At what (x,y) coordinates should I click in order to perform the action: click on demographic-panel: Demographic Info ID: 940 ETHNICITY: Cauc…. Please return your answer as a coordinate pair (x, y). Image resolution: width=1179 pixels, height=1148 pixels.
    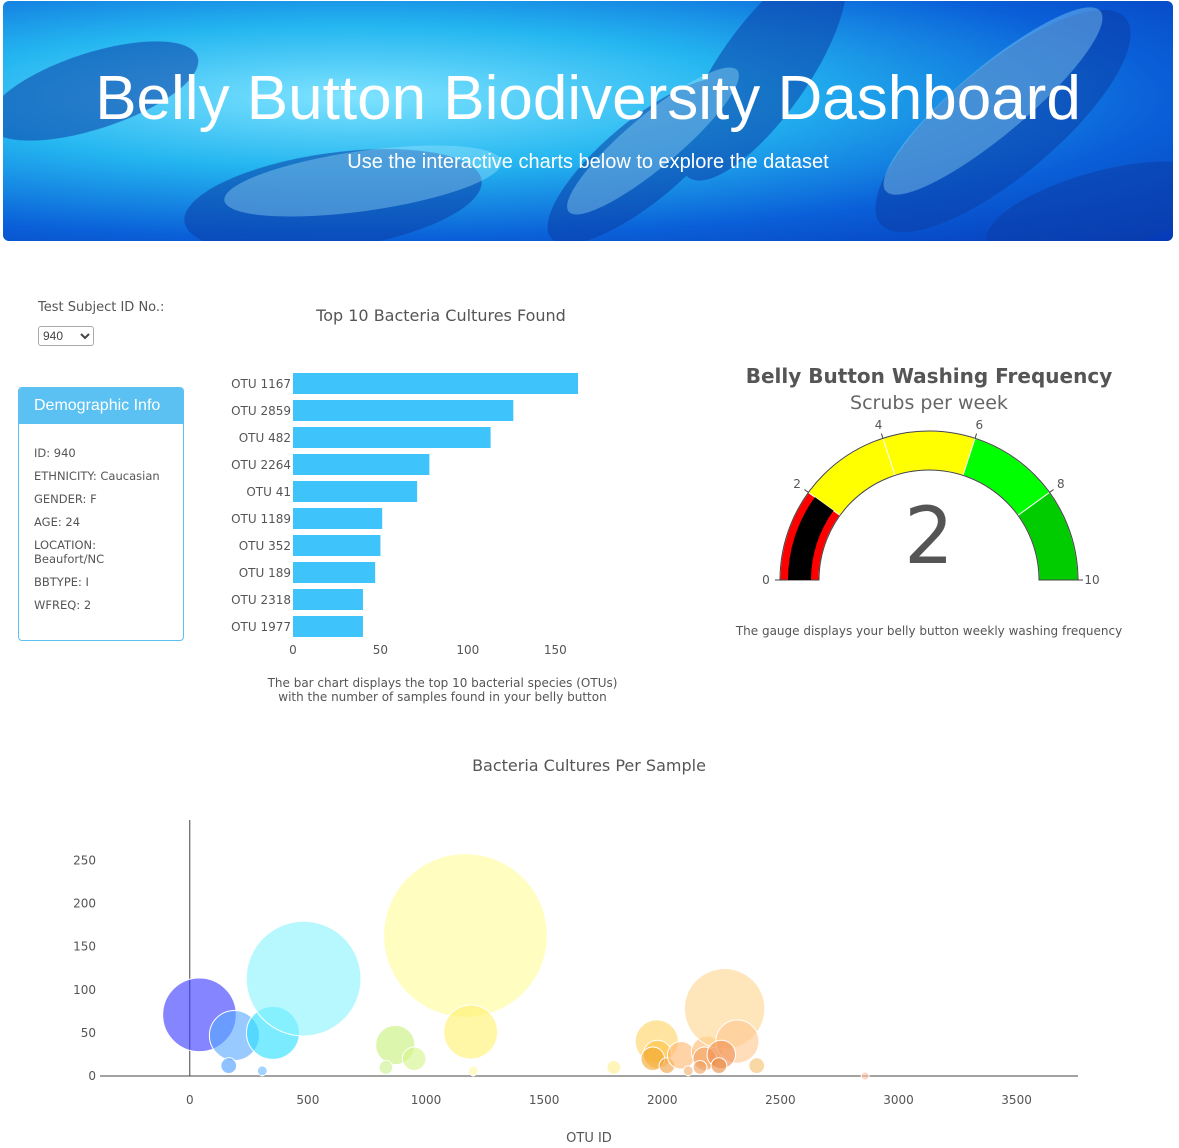
    Looking at the image, I should click on (101, 514).